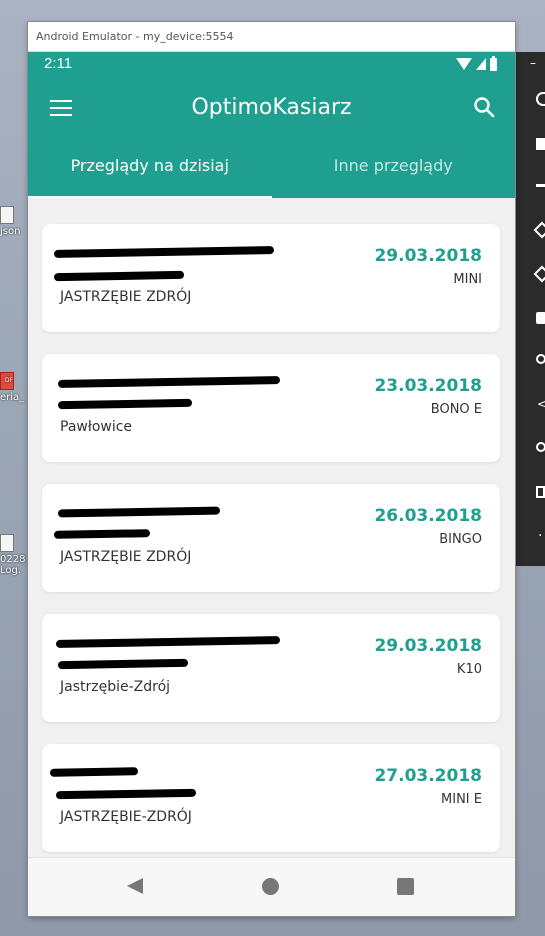 The height and width of the screenshot is (936, 545). What do you see at coordinates (428, 776) in the screenshot?
I see `card-date: 27.03.2018` at bounding box center [428, 776].